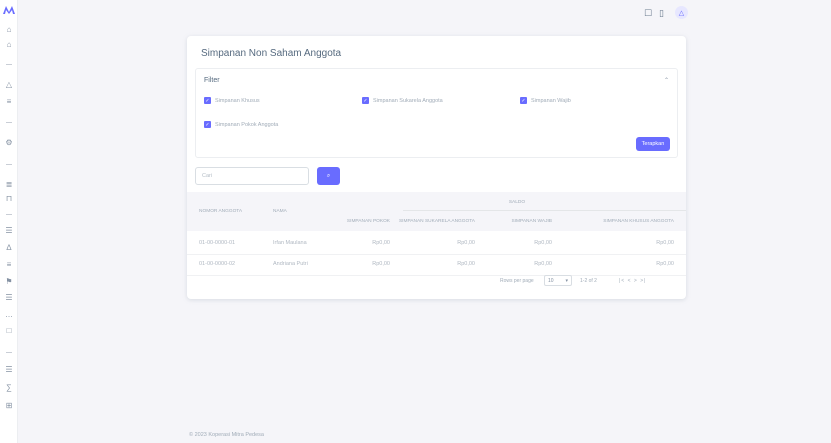 Image resolution: width=831 pixels, height=443 pixels. What do you see at coordinates (551, 280) in the screenshot?
I see `rows-per-page-value: 10` at bounding box center [551, 280].